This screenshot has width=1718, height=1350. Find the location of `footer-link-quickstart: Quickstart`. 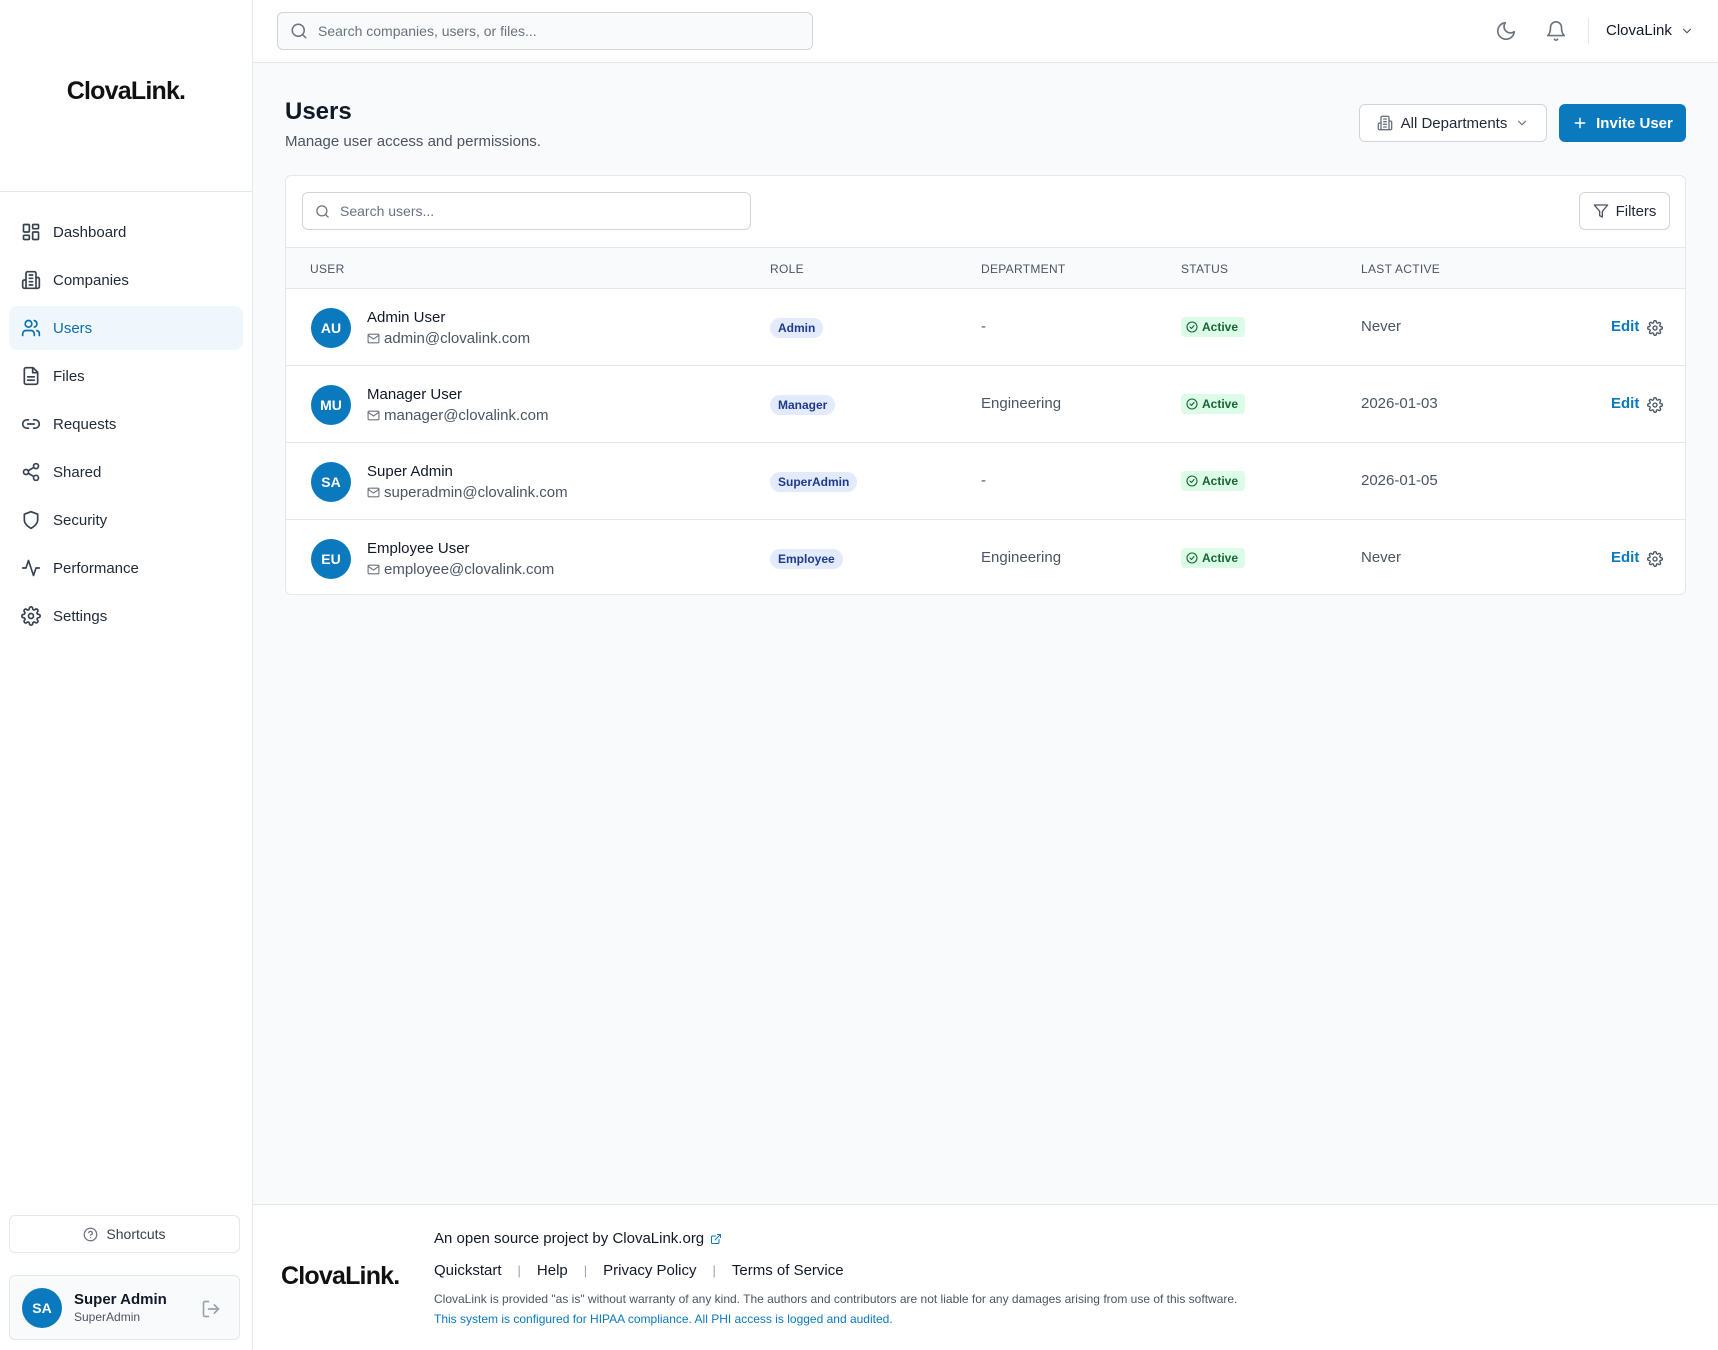

footer-link-quickstart: Quickstart is located at coordinates (468, 1270).